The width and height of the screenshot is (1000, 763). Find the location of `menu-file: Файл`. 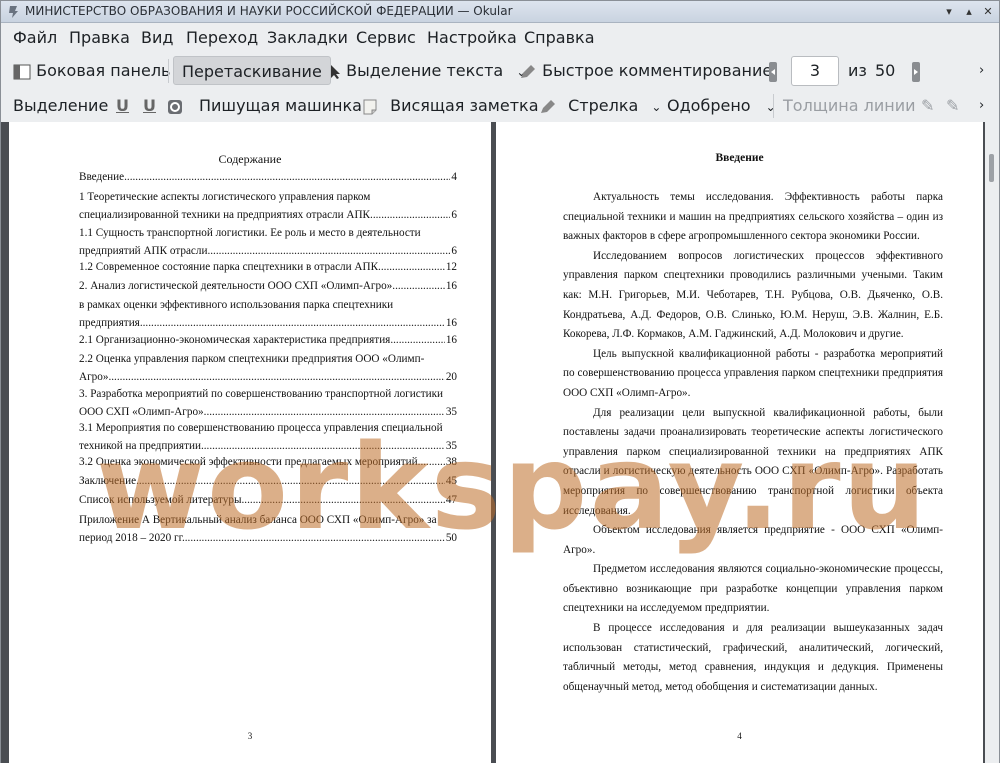

menu-file: Файл is located at coordinates (35, 37).